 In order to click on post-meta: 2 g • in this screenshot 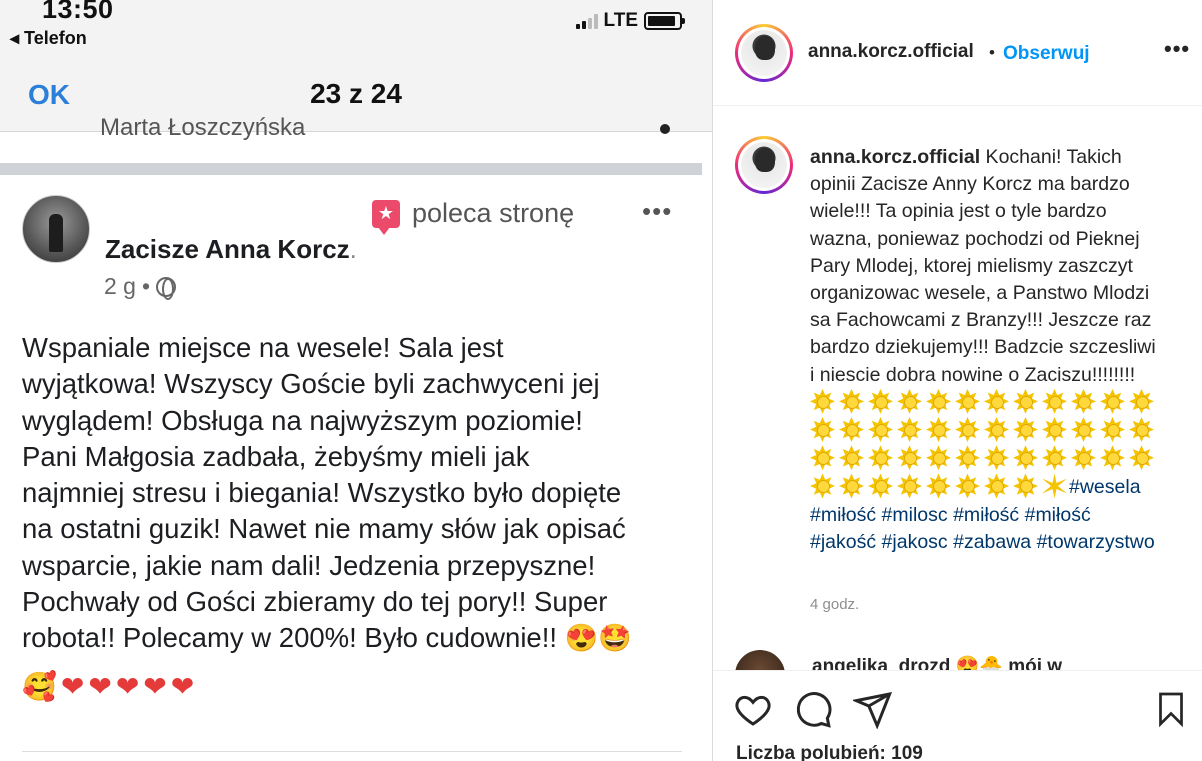, I will do `click(140, 286)`.